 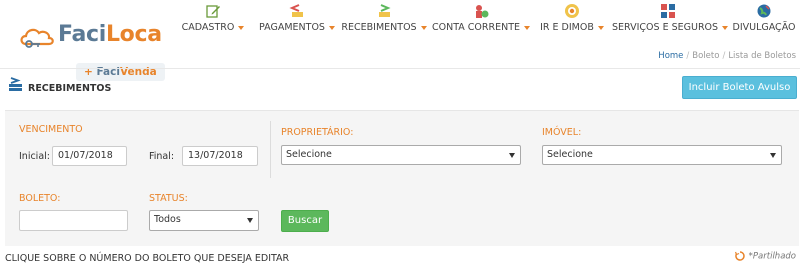 What do you see at coordinates (110, 34) in the screenshot?
I see `brand-name: FaciLoca` at bounding box center [110, 34].